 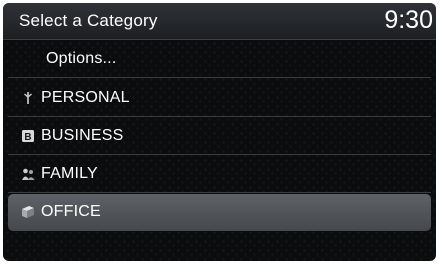 What do you see at coordinates (219, 212) in the screenshot?
I see `category-item-office: OFFICE` at bounding box center [219, 212].